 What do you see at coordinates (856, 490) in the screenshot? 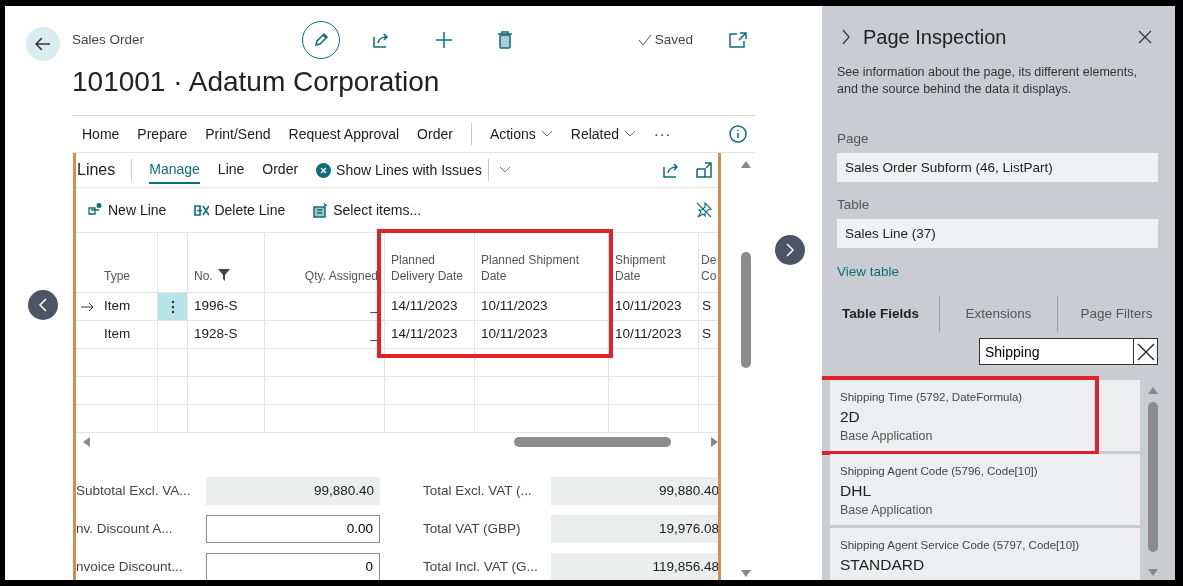
I see `field-value: DHL` at bounding box center [856, 490].